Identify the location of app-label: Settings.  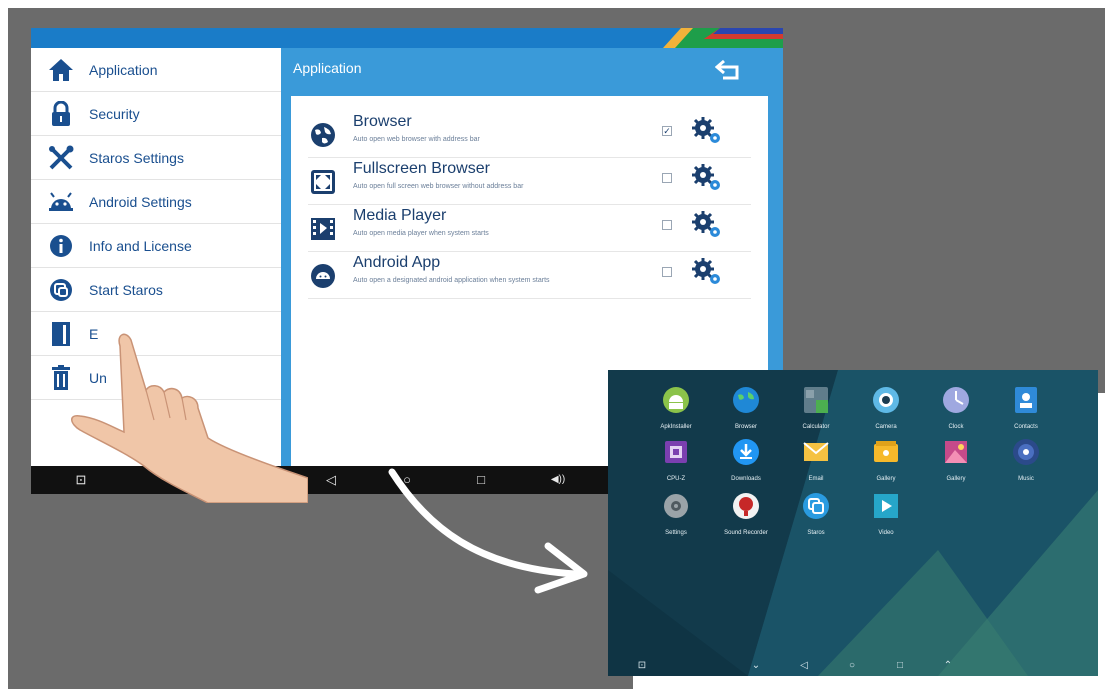
(676, 533).